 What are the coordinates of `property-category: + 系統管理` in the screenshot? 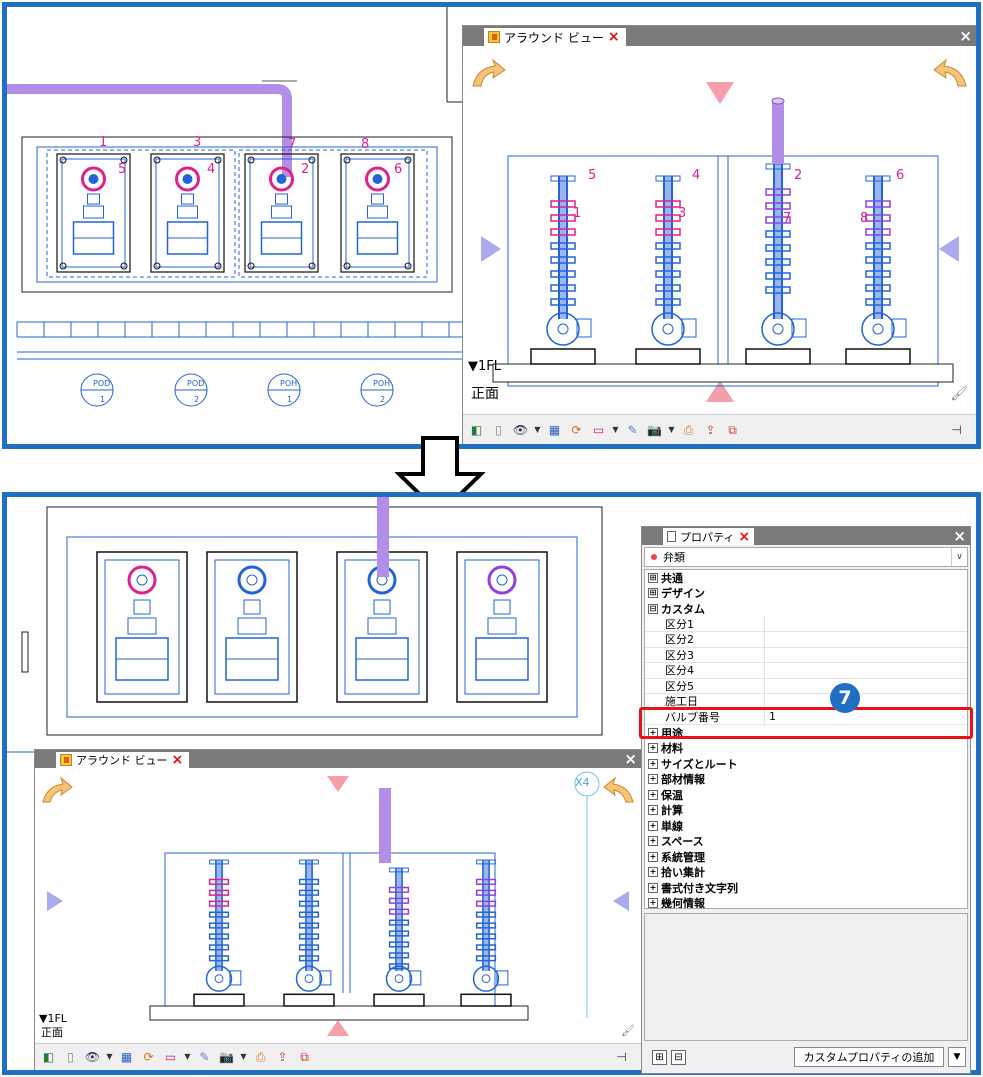 It's located at (806, 857).